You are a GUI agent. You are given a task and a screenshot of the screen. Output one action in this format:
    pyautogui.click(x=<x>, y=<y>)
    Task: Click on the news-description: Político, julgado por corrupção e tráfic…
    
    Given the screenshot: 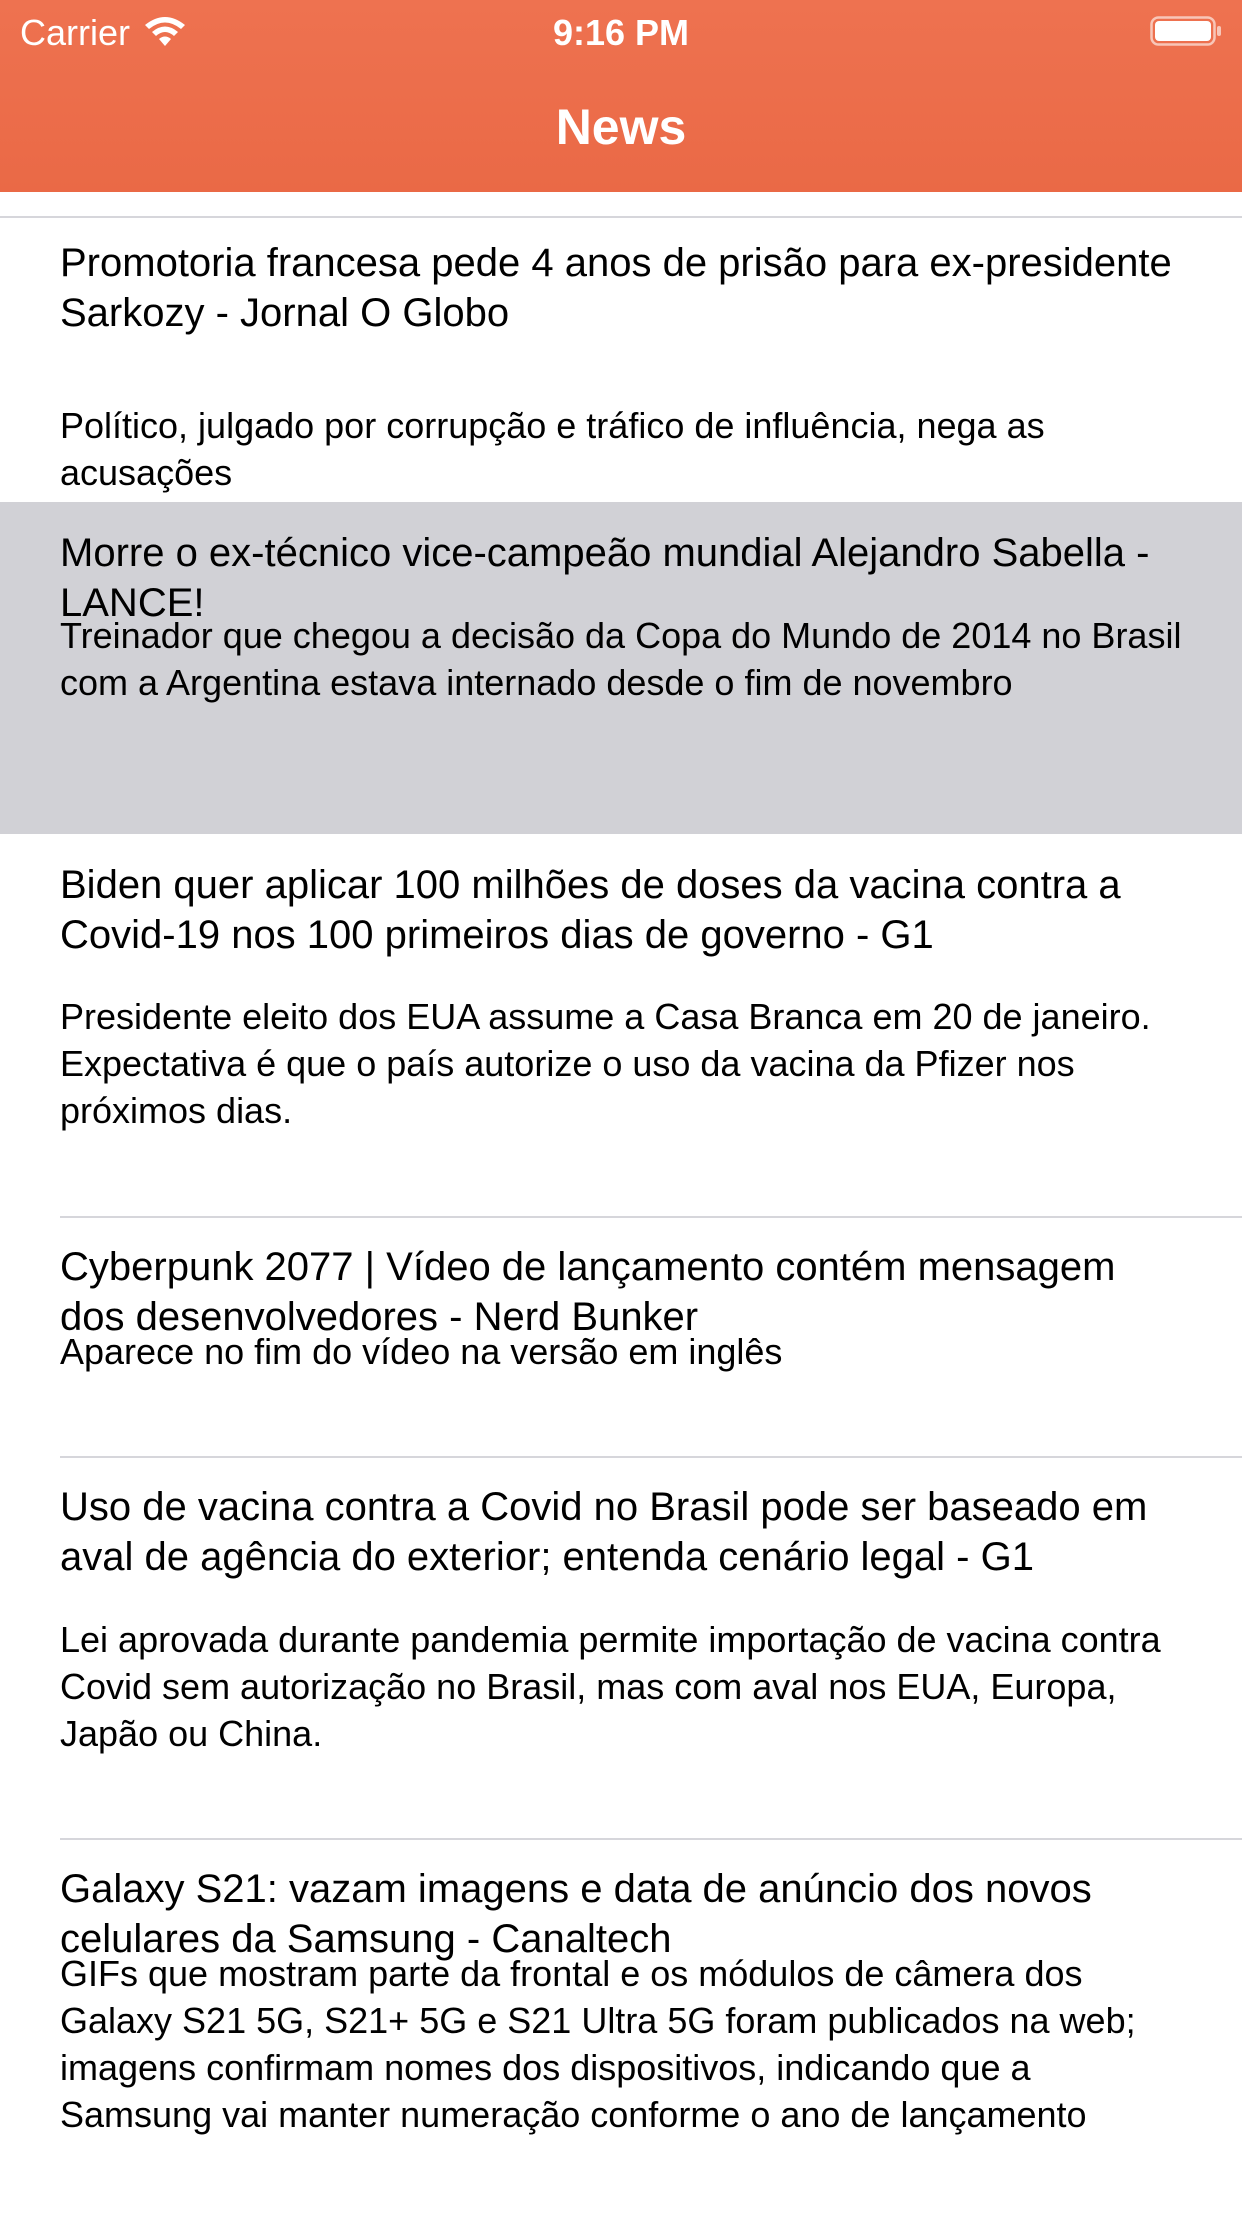 What is the action you would take?
    pyautogui.click(x=552, y=449)
    